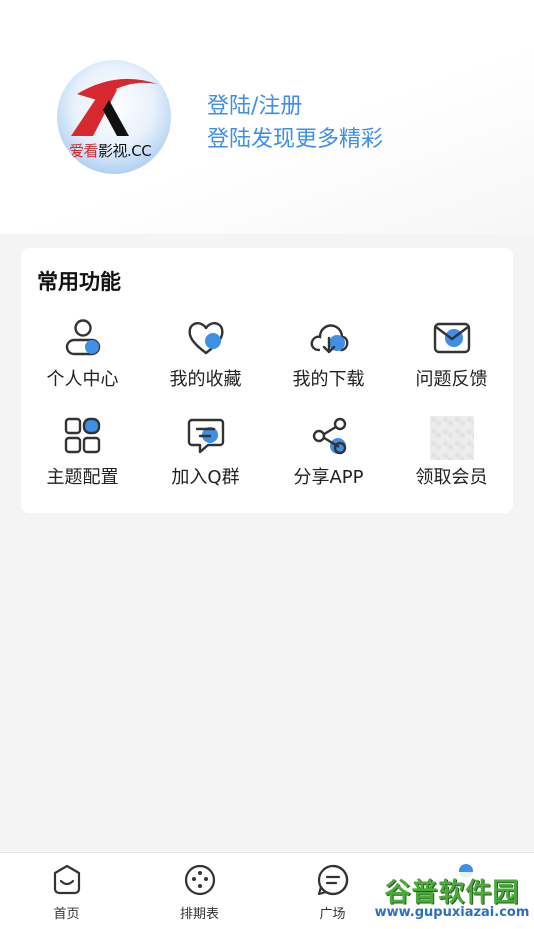 The height and width of the screenshot is (929, 534). Describe the element at coordinates (329, 436) in the screenshot. I see `share-icon` at that location.